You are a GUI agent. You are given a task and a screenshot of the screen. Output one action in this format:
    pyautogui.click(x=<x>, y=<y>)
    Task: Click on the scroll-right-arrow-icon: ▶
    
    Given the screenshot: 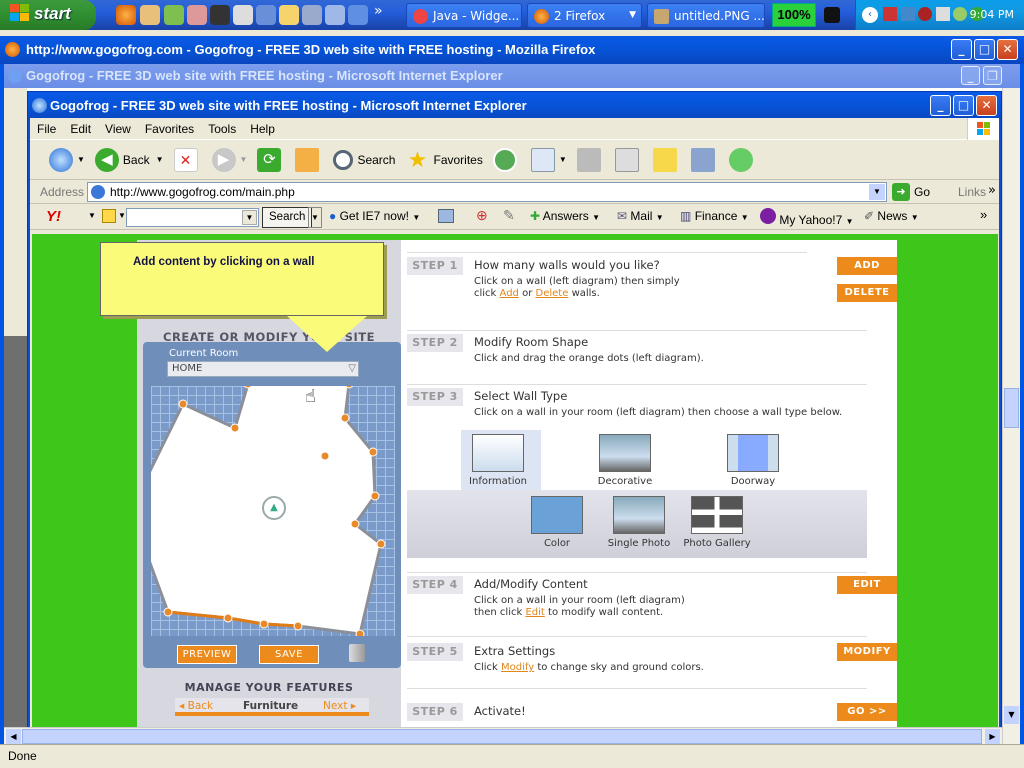 What is the action you would take?
    pyautogui.click(x=992, y=736)
    